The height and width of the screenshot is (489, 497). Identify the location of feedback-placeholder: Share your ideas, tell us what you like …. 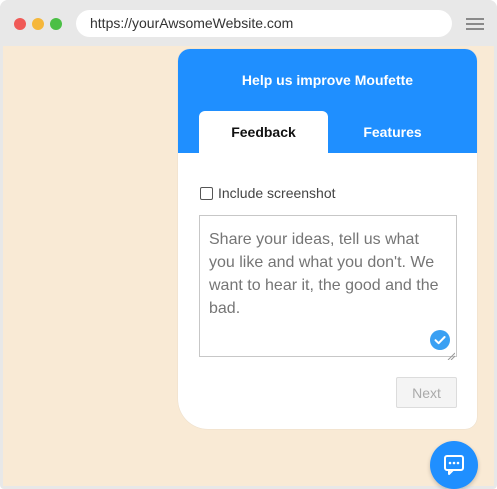
(324, 274).